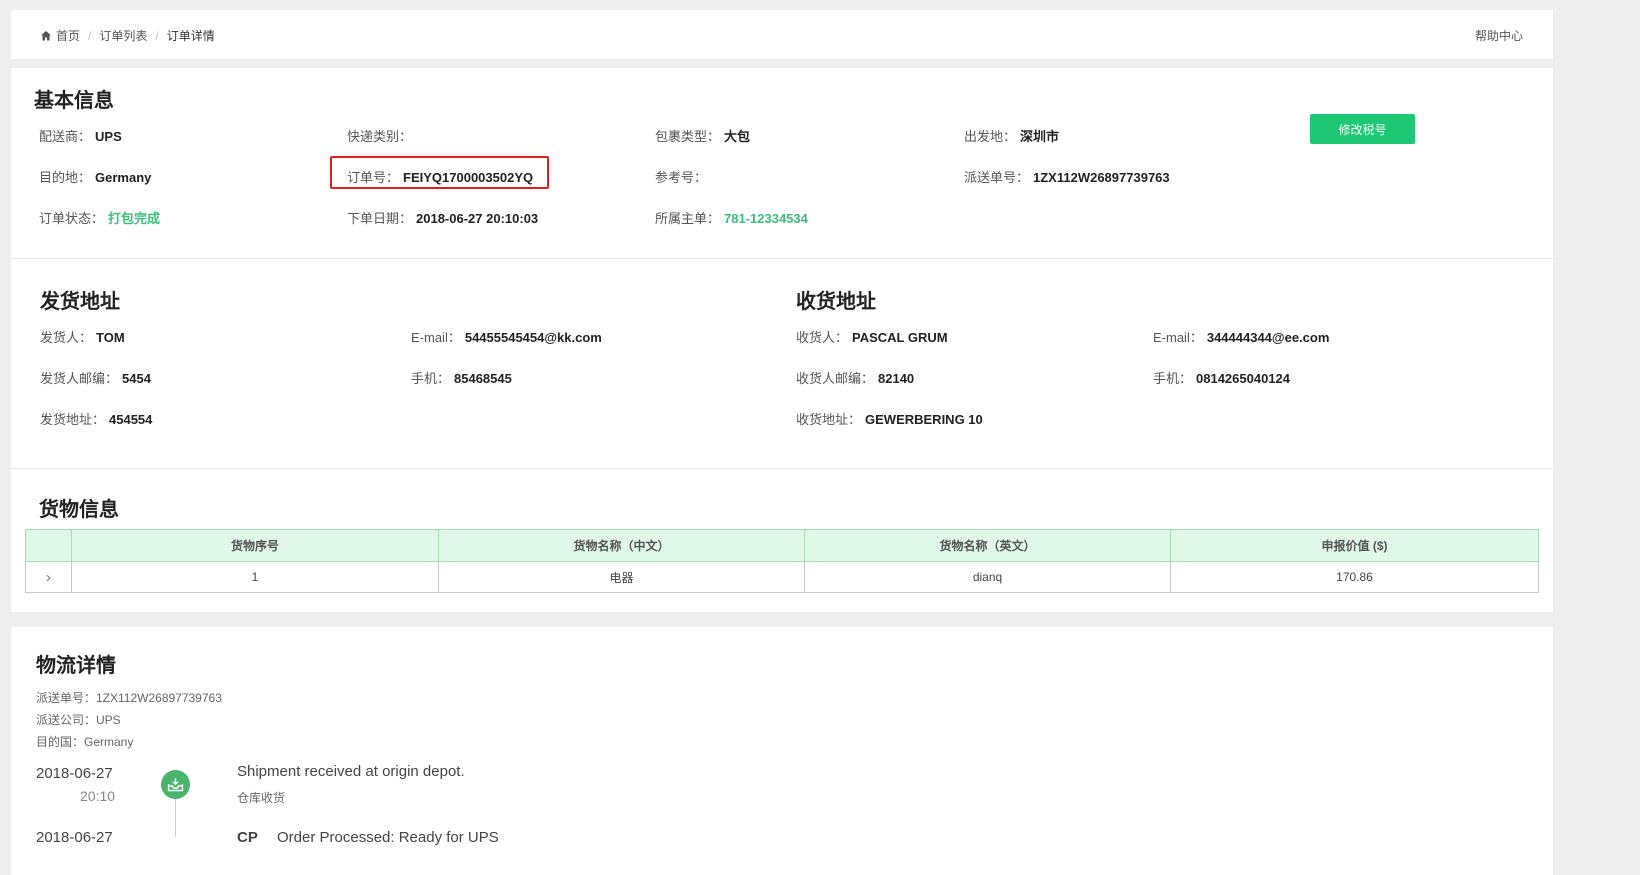 This screenshot has width=1640, height=875. What do you see at coordinates (443, 218) in the screenshot?
I see `order-date-field: 下单日期： 2018-06-27 20:10:03` at bounding box center [443, 218].